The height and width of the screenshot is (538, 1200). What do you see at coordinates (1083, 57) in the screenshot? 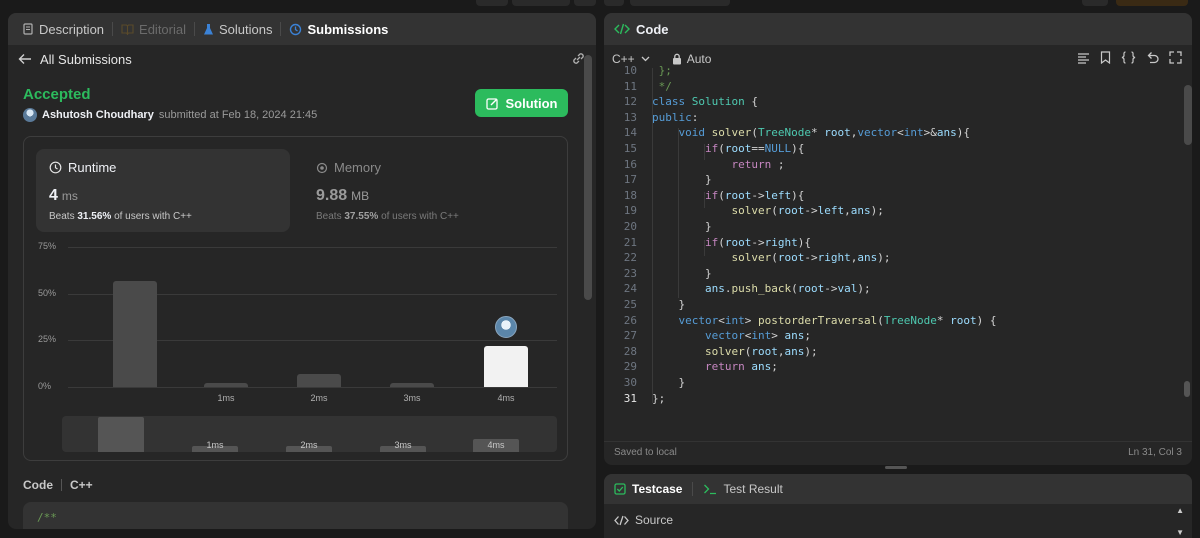
I see `menu-icon` at bounding box center [1083, 57].